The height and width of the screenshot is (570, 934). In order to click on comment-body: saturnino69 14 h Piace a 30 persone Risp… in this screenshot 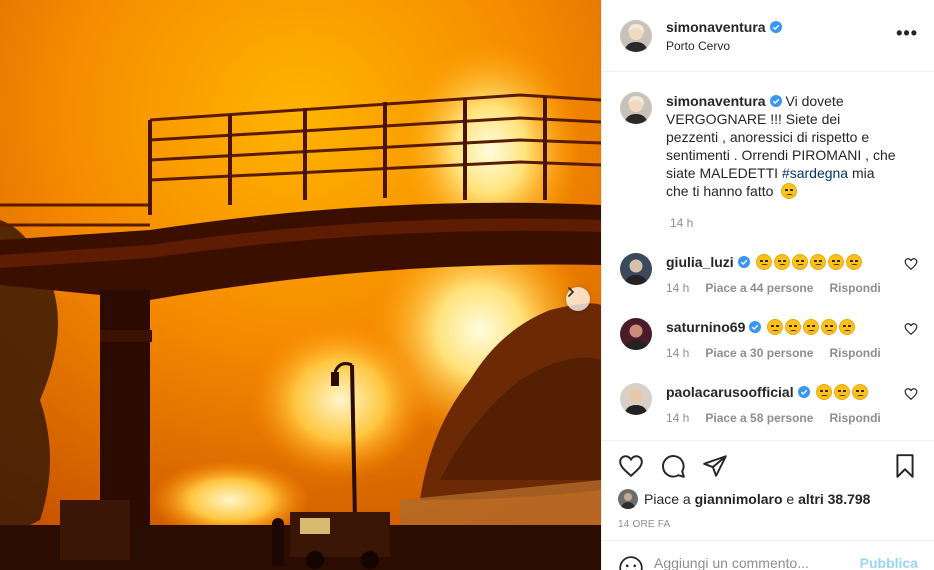, I will do `click(792, 339)`.